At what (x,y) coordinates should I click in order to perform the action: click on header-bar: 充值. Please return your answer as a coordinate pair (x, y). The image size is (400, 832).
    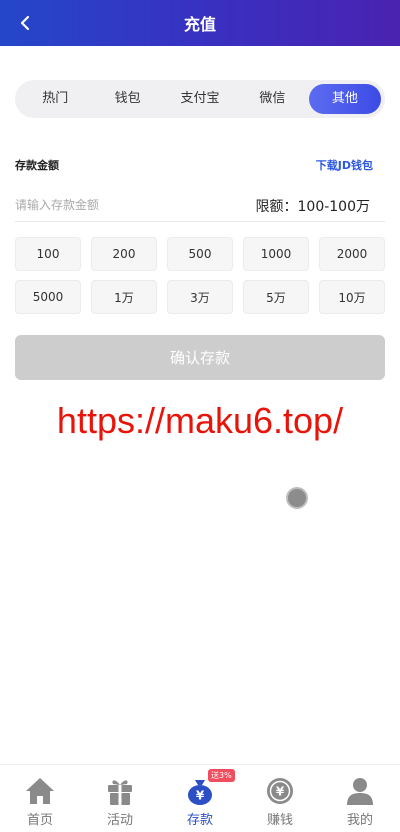
    Looking at the image, I should click on (200, 23).